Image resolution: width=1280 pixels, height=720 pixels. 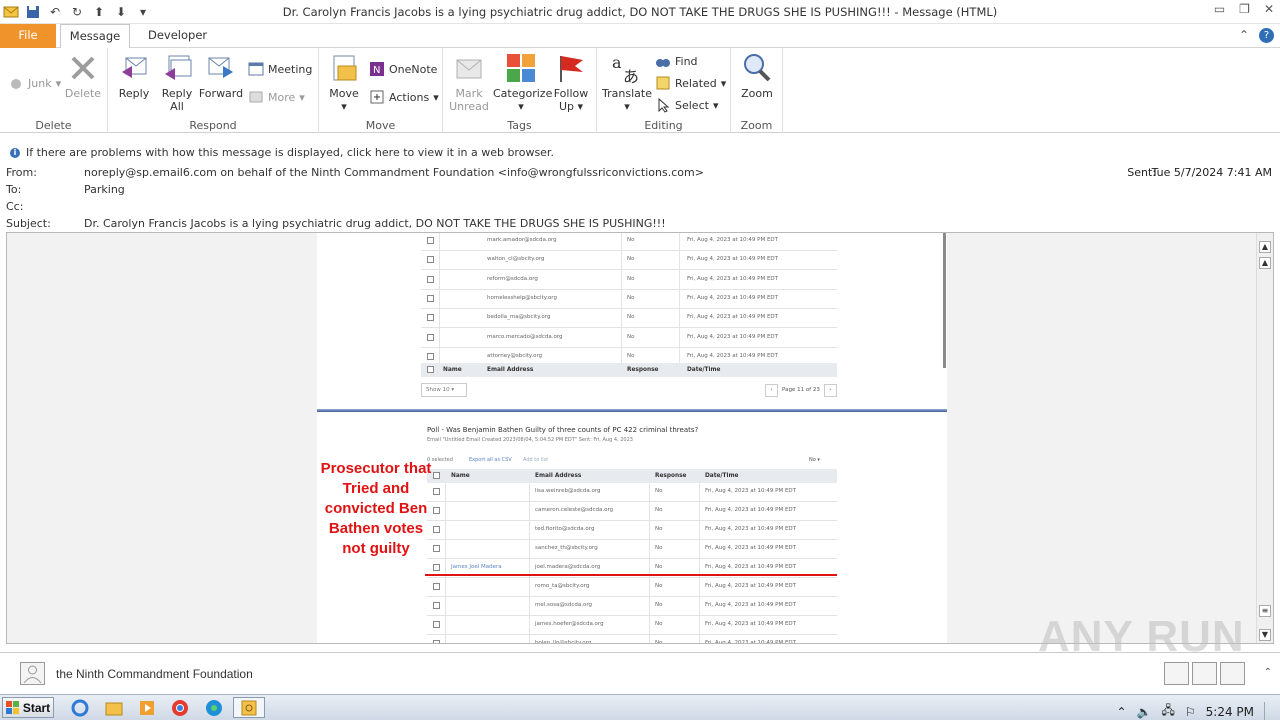 What do you see at coordinates (95, 36) in the screenshot?
I see `tab-message: Message` at bounding box center [95, 36].